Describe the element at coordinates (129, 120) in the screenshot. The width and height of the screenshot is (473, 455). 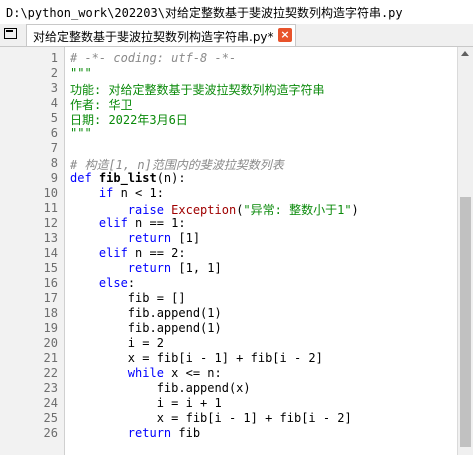
I see `code-token: 日期: 2022年3月6日` at that location.